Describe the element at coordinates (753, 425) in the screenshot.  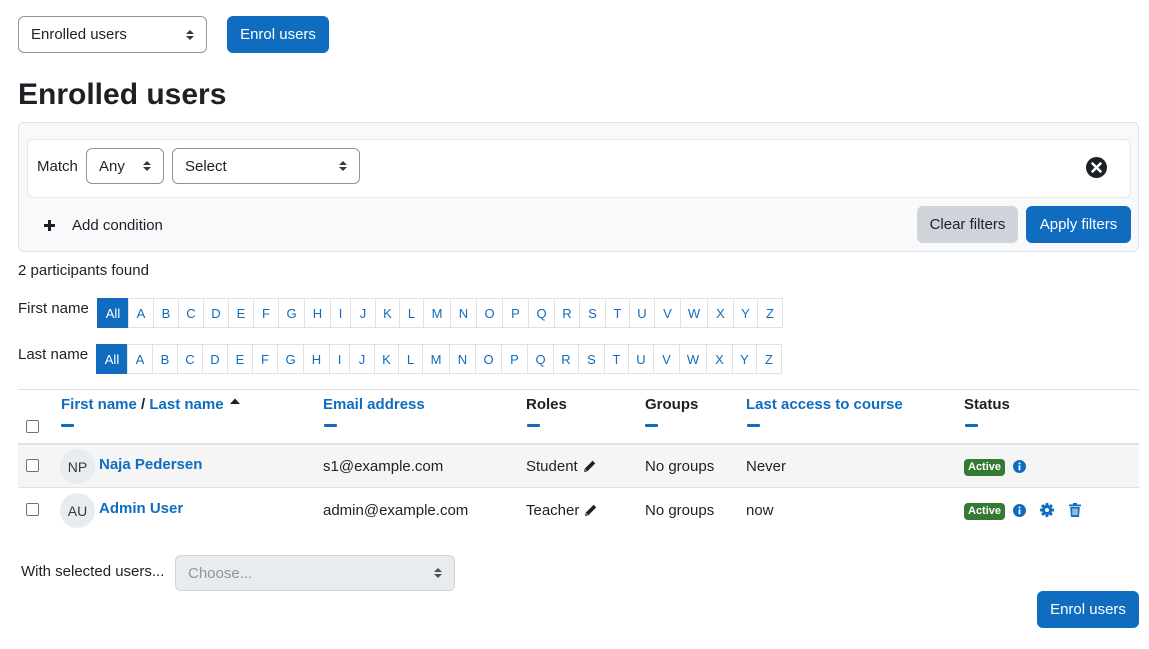
I see `collapse-last-access-column-icon` at that location.